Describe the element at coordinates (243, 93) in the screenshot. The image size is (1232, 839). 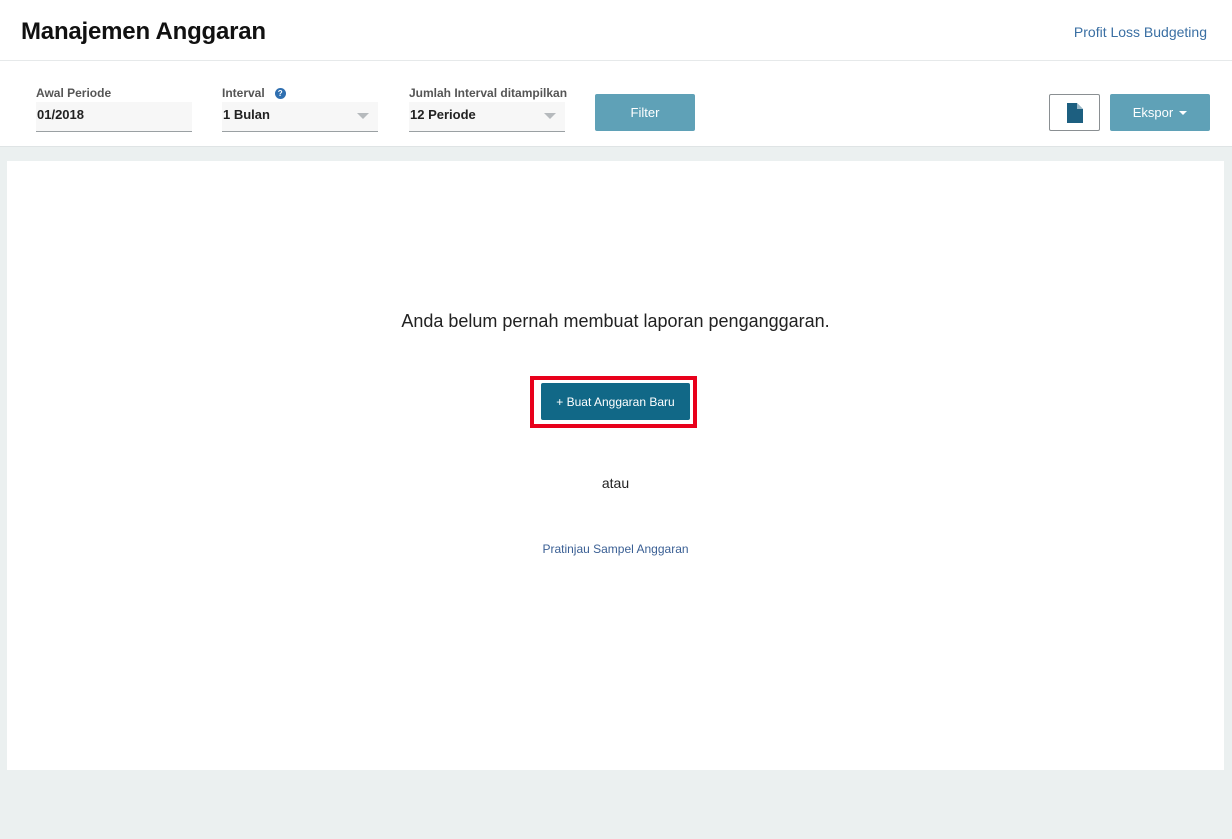
I see `interval-label: Interval` at that location.